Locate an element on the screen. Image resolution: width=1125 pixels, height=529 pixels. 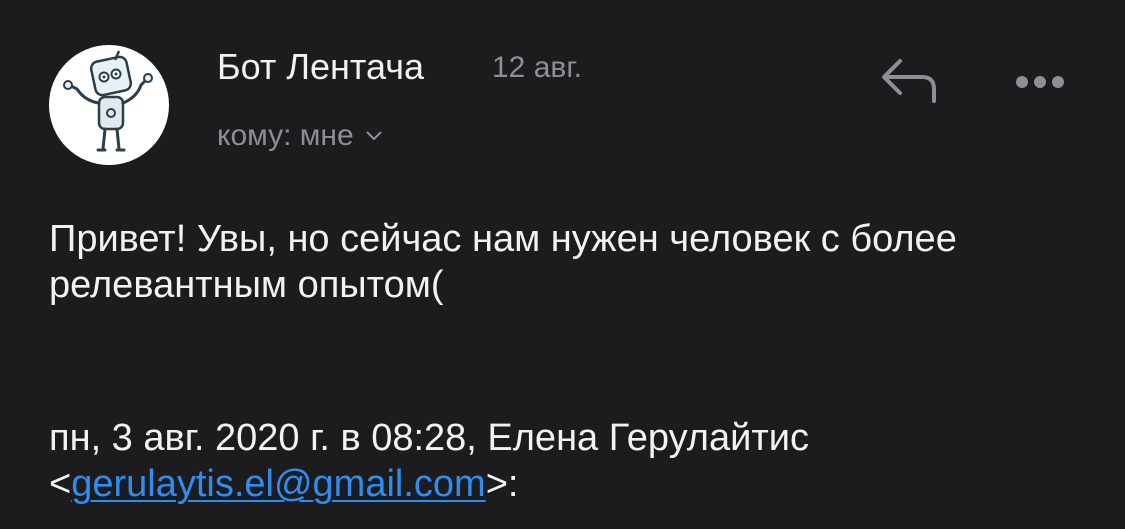
quote-close-bracket: >: is located at coordinates (502, 484).